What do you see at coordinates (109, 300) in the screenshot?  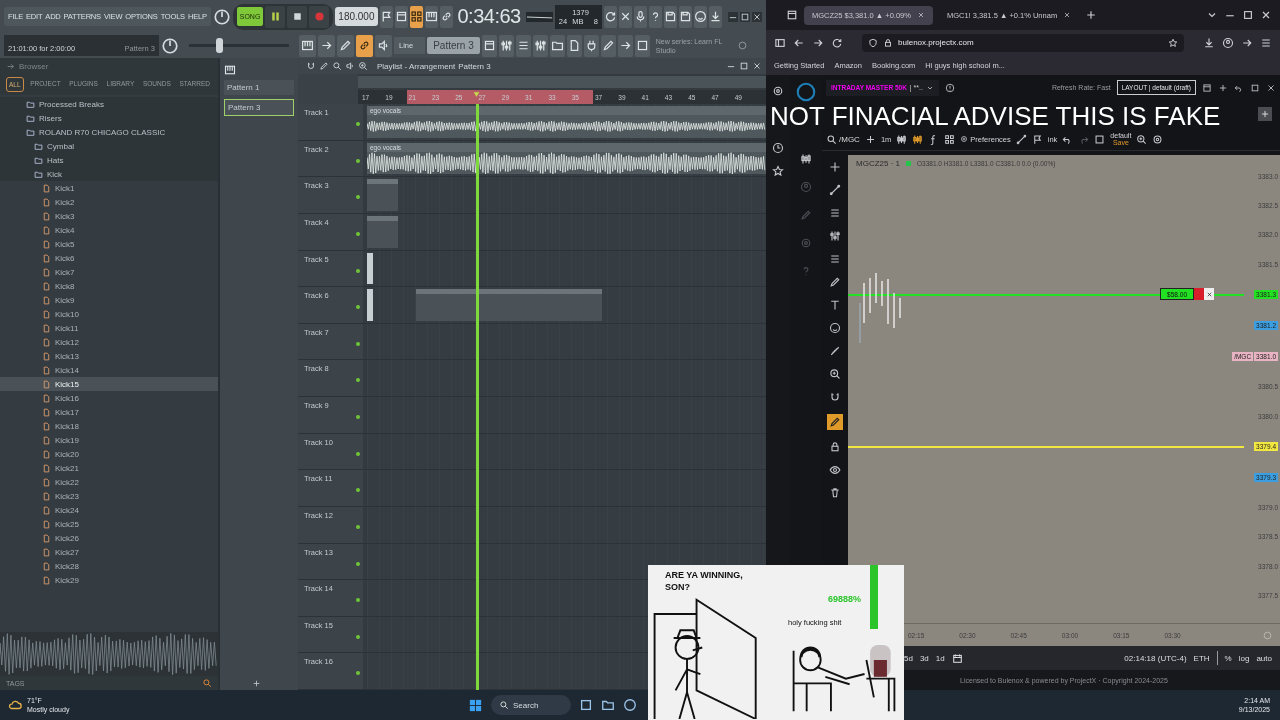 I see `browser-item: Kick9` at bounding box center [109, 300].